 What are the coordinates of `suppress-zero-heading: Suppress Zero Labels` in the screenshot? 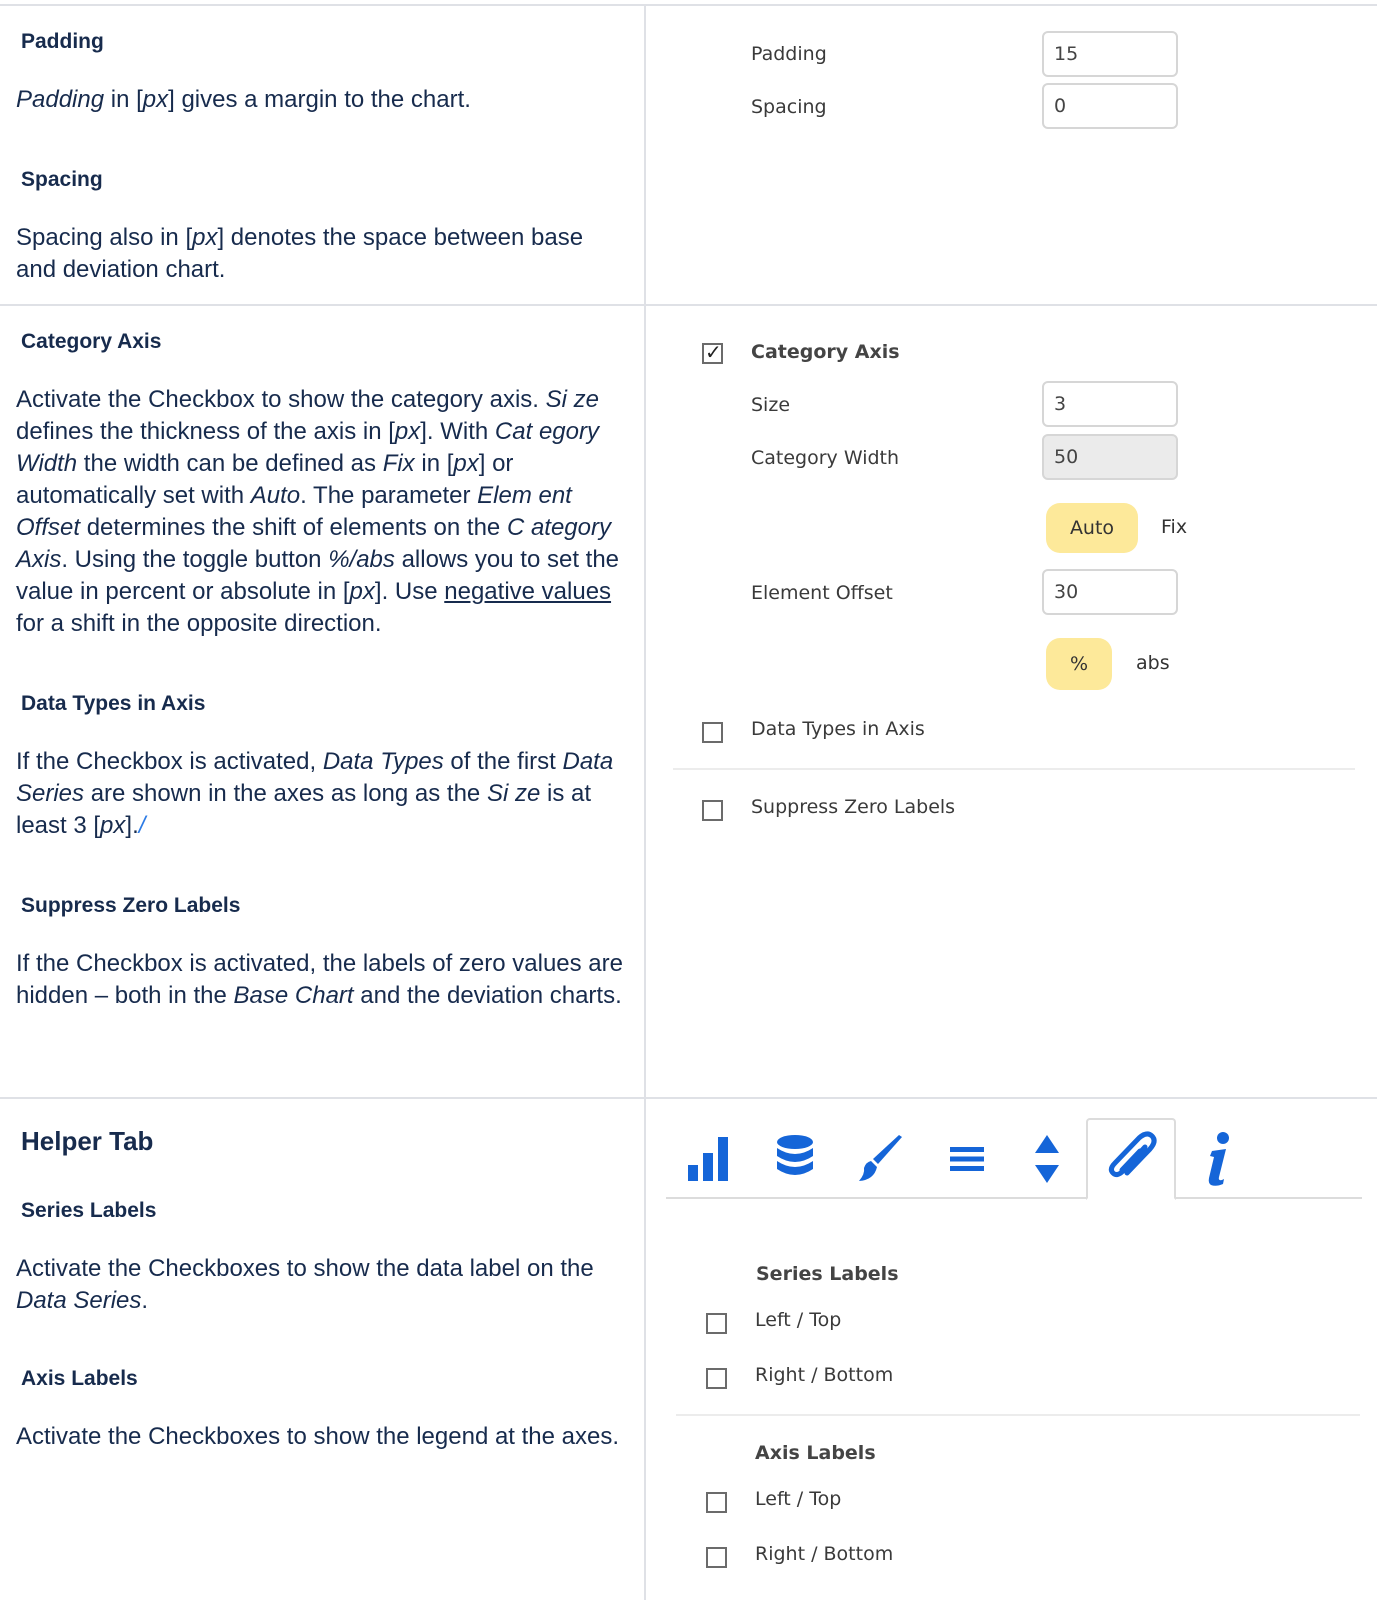 It's located at (131, 905).